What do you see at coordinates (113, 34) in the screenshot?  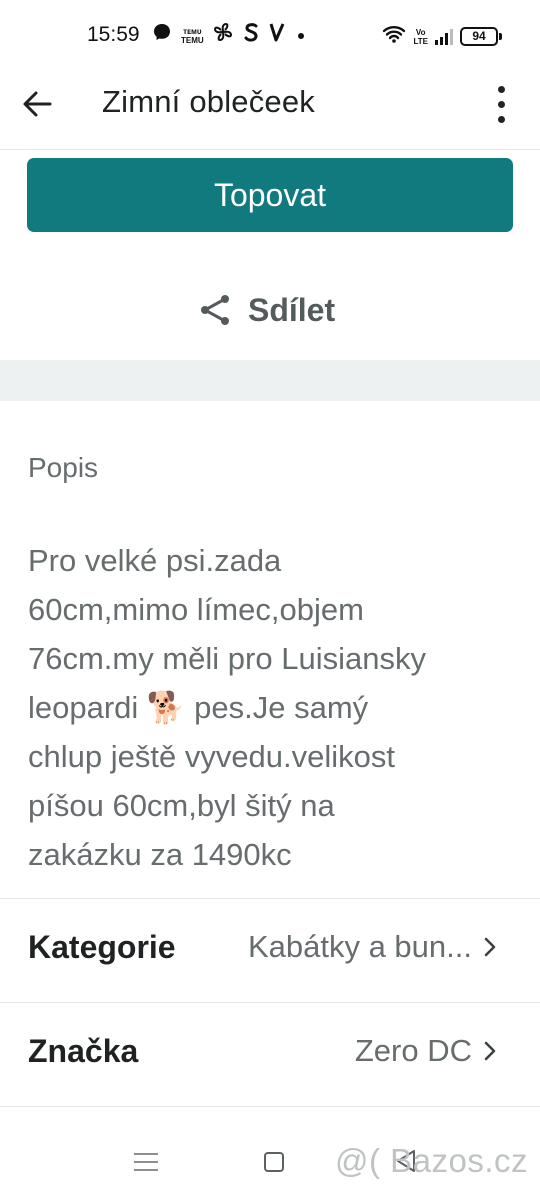 I see `status-time: 15:59` at bounding box center [113, 34].